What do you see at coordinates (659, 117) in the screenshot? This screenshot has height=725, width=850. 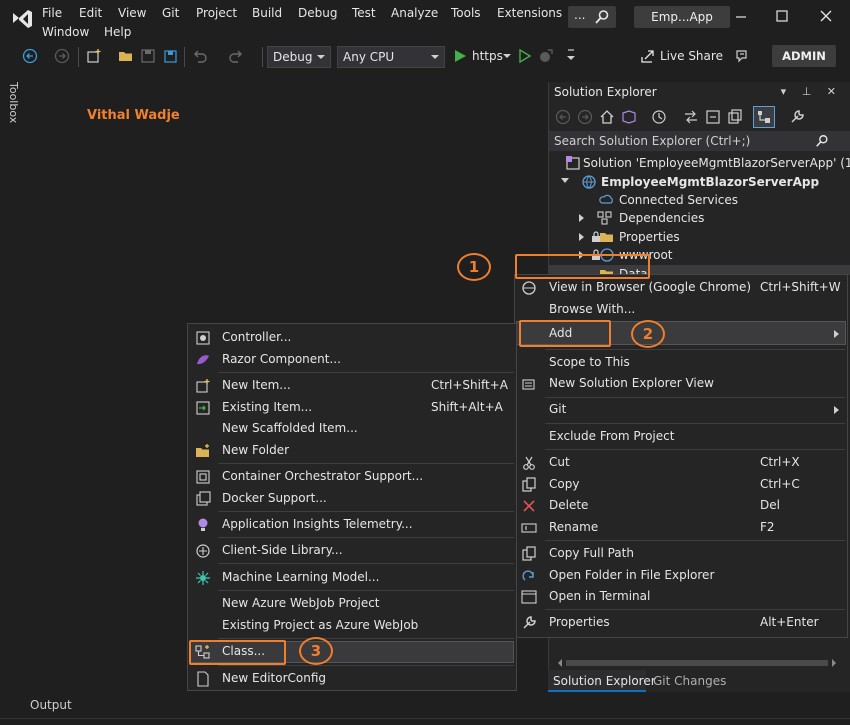 I see `pending-changes-filter-icon` at bounding box center [659, 117].